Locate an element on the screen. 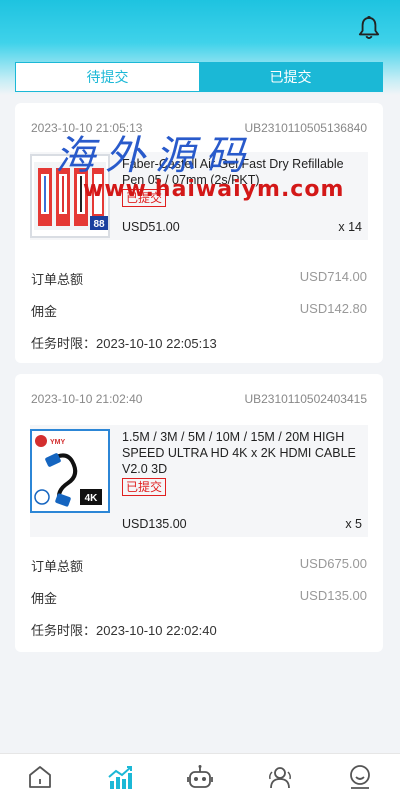 This screenshot has width=400, height=799. total-value: USD675.00 is located at coordinates (333, 563).